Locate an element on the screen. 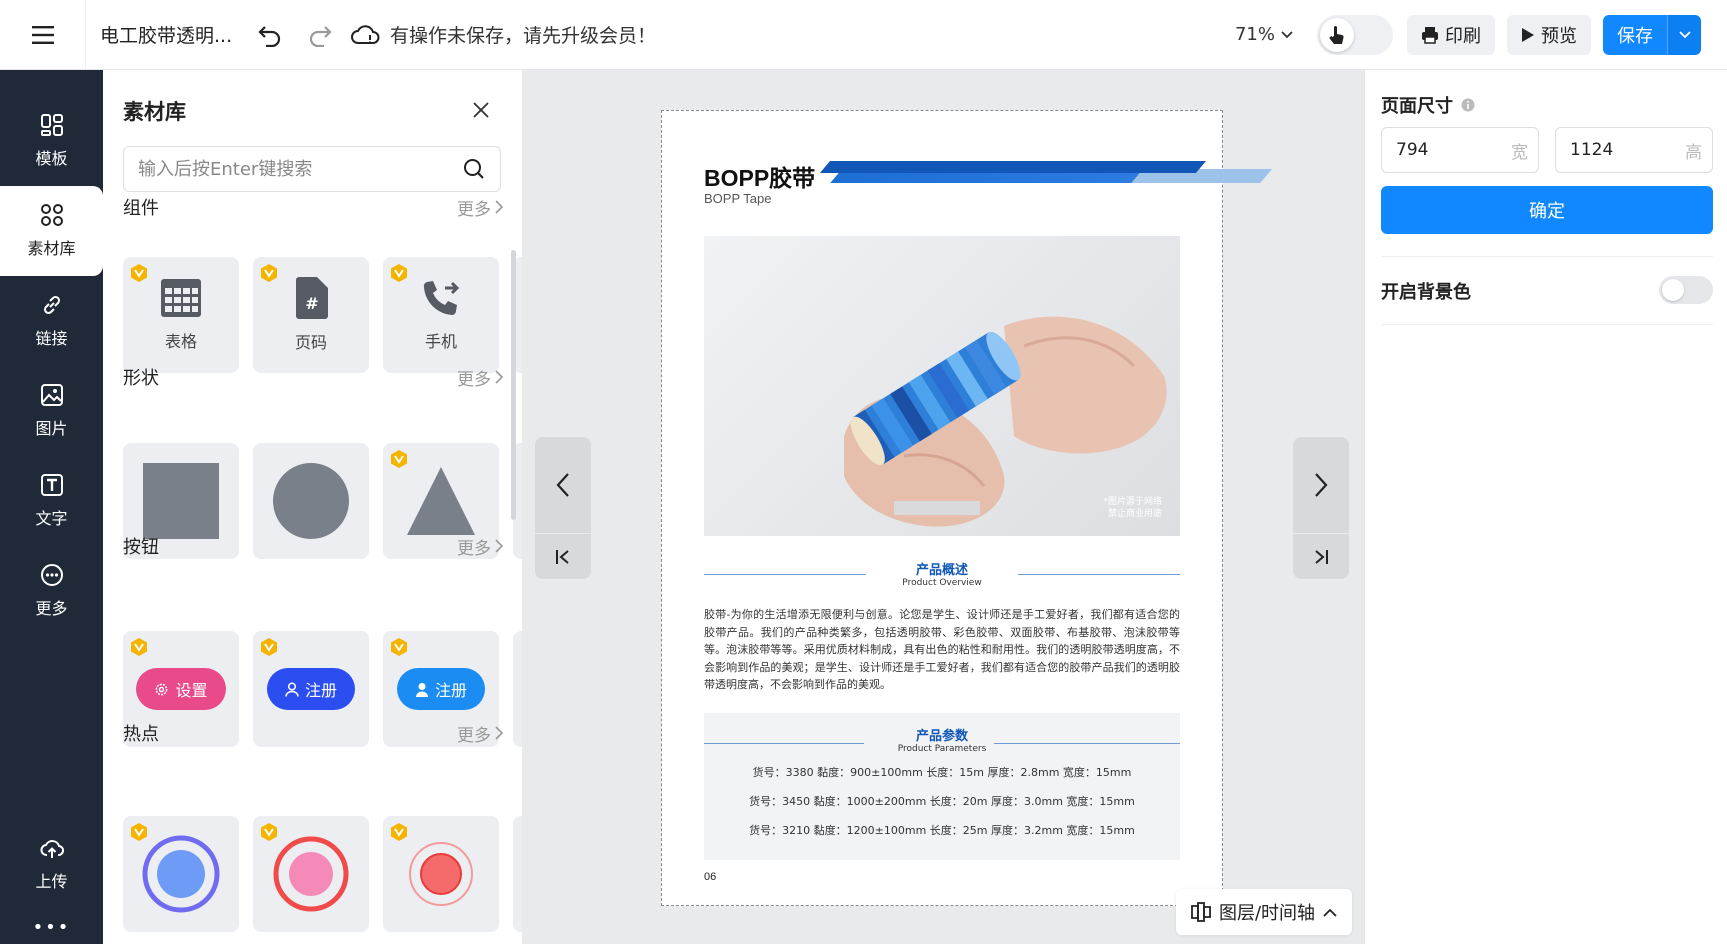 This screenshot has width=1727, height=944. menu-button is located at coordinates (43, 35).